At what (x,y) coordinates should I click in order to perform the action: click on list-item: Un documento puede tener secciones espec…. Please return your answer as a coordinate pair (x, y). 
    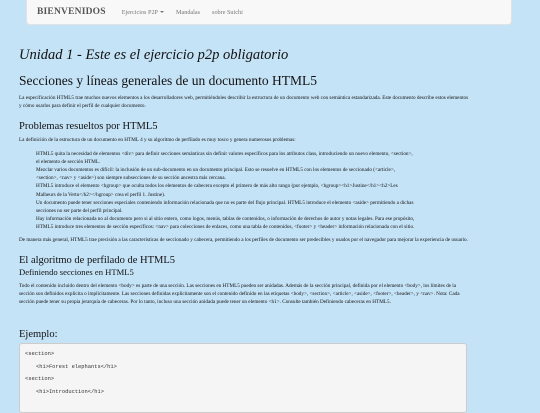
    Looking at the image, I should click on (225, 202).